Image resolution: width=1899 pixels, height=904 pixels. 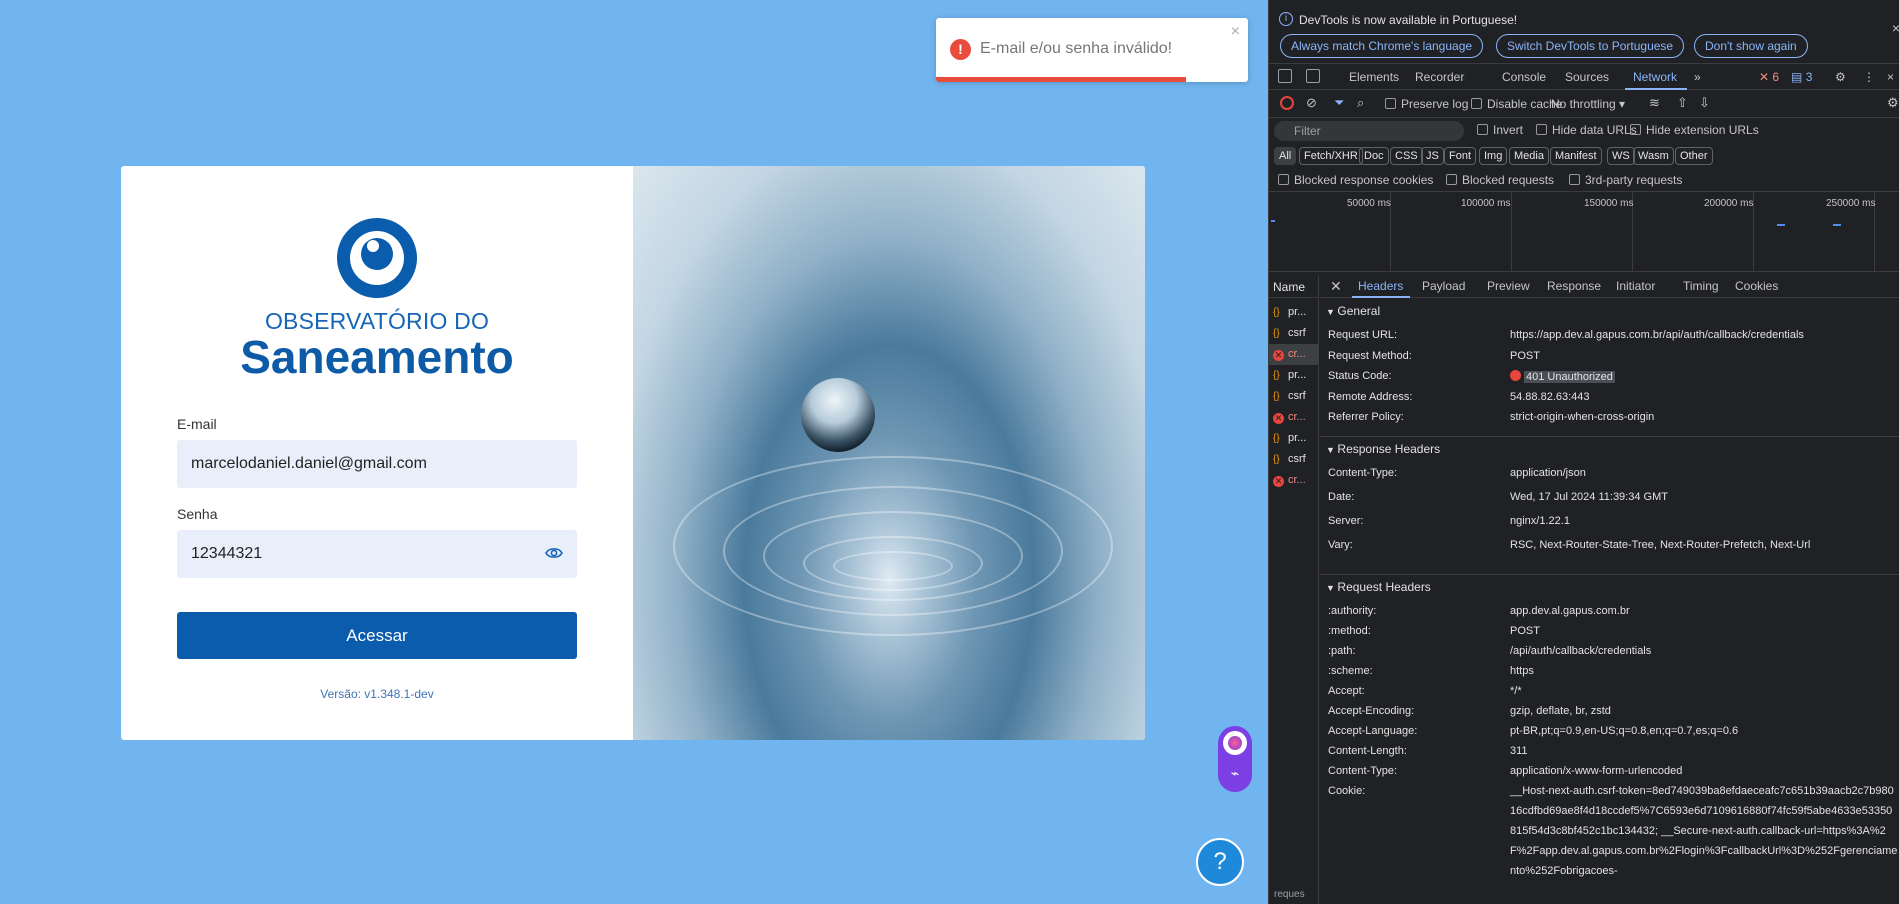 What do you see at coordinates (1525, 631) in the screenshot?
I see `header-value: POST` at bounding box center [1525, 631].